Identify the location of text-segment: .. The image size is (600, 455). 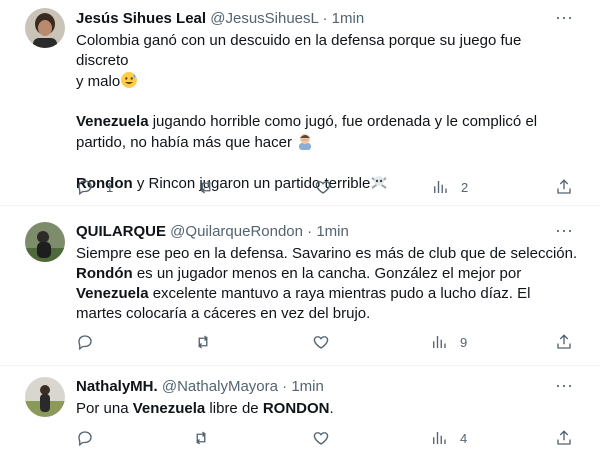
(331, 408).